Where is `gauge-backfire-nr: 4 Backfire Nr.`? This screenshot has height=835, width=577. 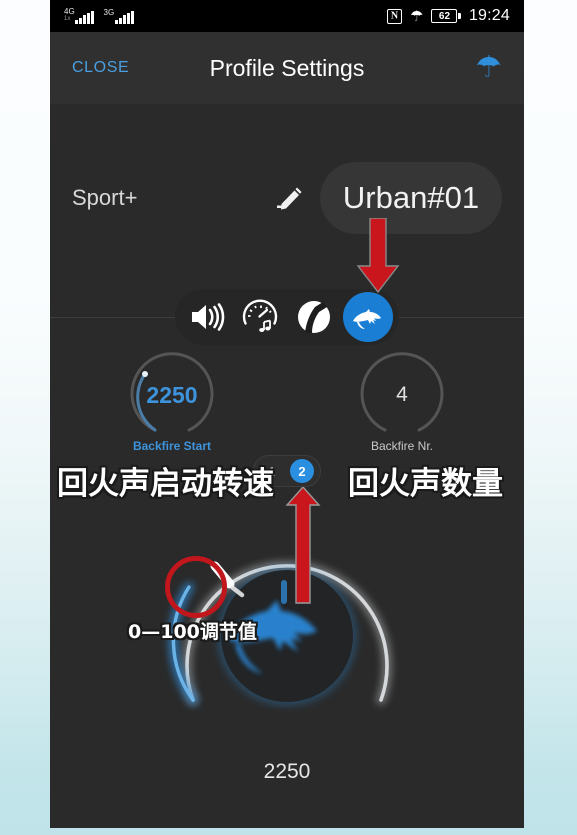 gauge-backfire-nr: 4 Backfire Nr. is located at coordinates (402, 402).